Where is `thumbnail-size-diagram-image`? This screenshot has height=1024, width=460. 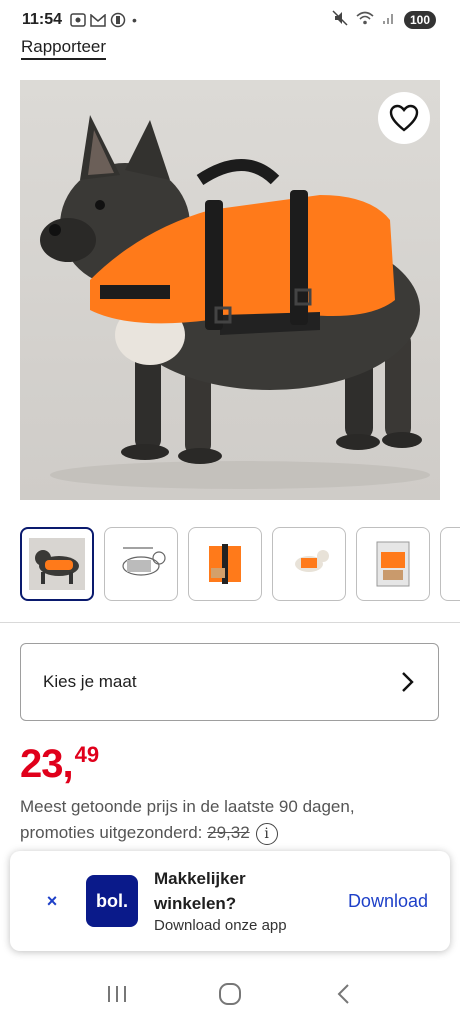 thumbnail-size-diagram-image is located at coordinates (141, 564).